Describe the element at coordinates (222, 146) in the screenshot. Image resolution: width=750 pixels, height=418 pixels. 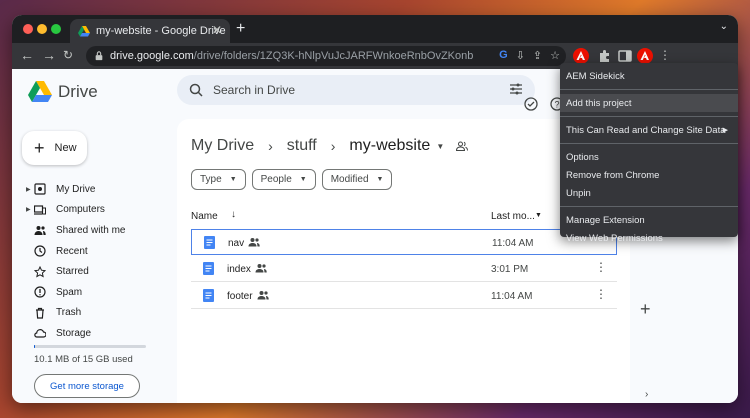
I see `breadcrumb-my-drive: My Drive` at that location.